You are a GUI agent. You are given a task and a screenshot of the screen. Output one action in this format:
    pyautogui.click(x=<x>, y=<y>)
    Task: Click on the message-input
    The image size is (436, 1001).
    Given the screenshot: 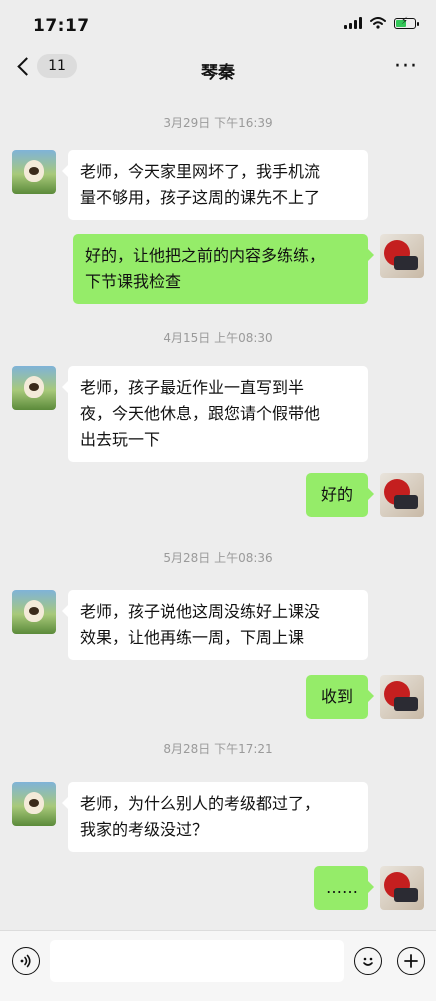 What is the action you would take?
    pyautogui.click(x=197, y=961)
    